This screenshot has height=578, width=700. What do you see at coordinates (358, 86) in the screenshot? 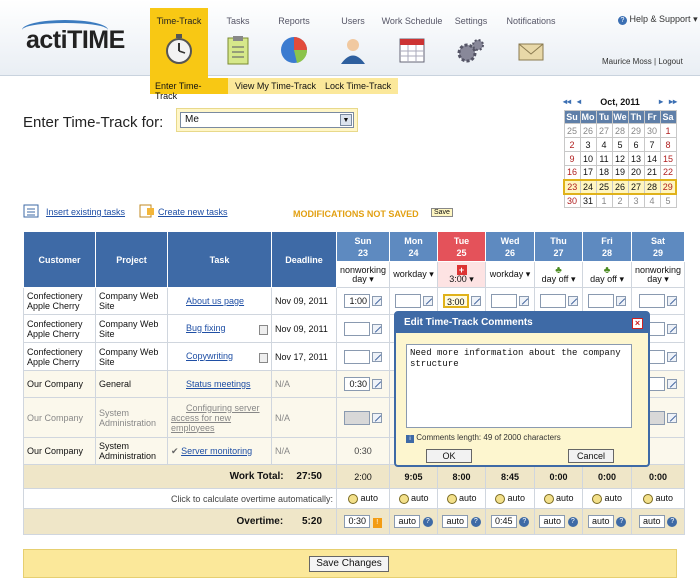
I see `subtab-lock-time-track: Lock Time-Track` at bounding box center [358, 86].